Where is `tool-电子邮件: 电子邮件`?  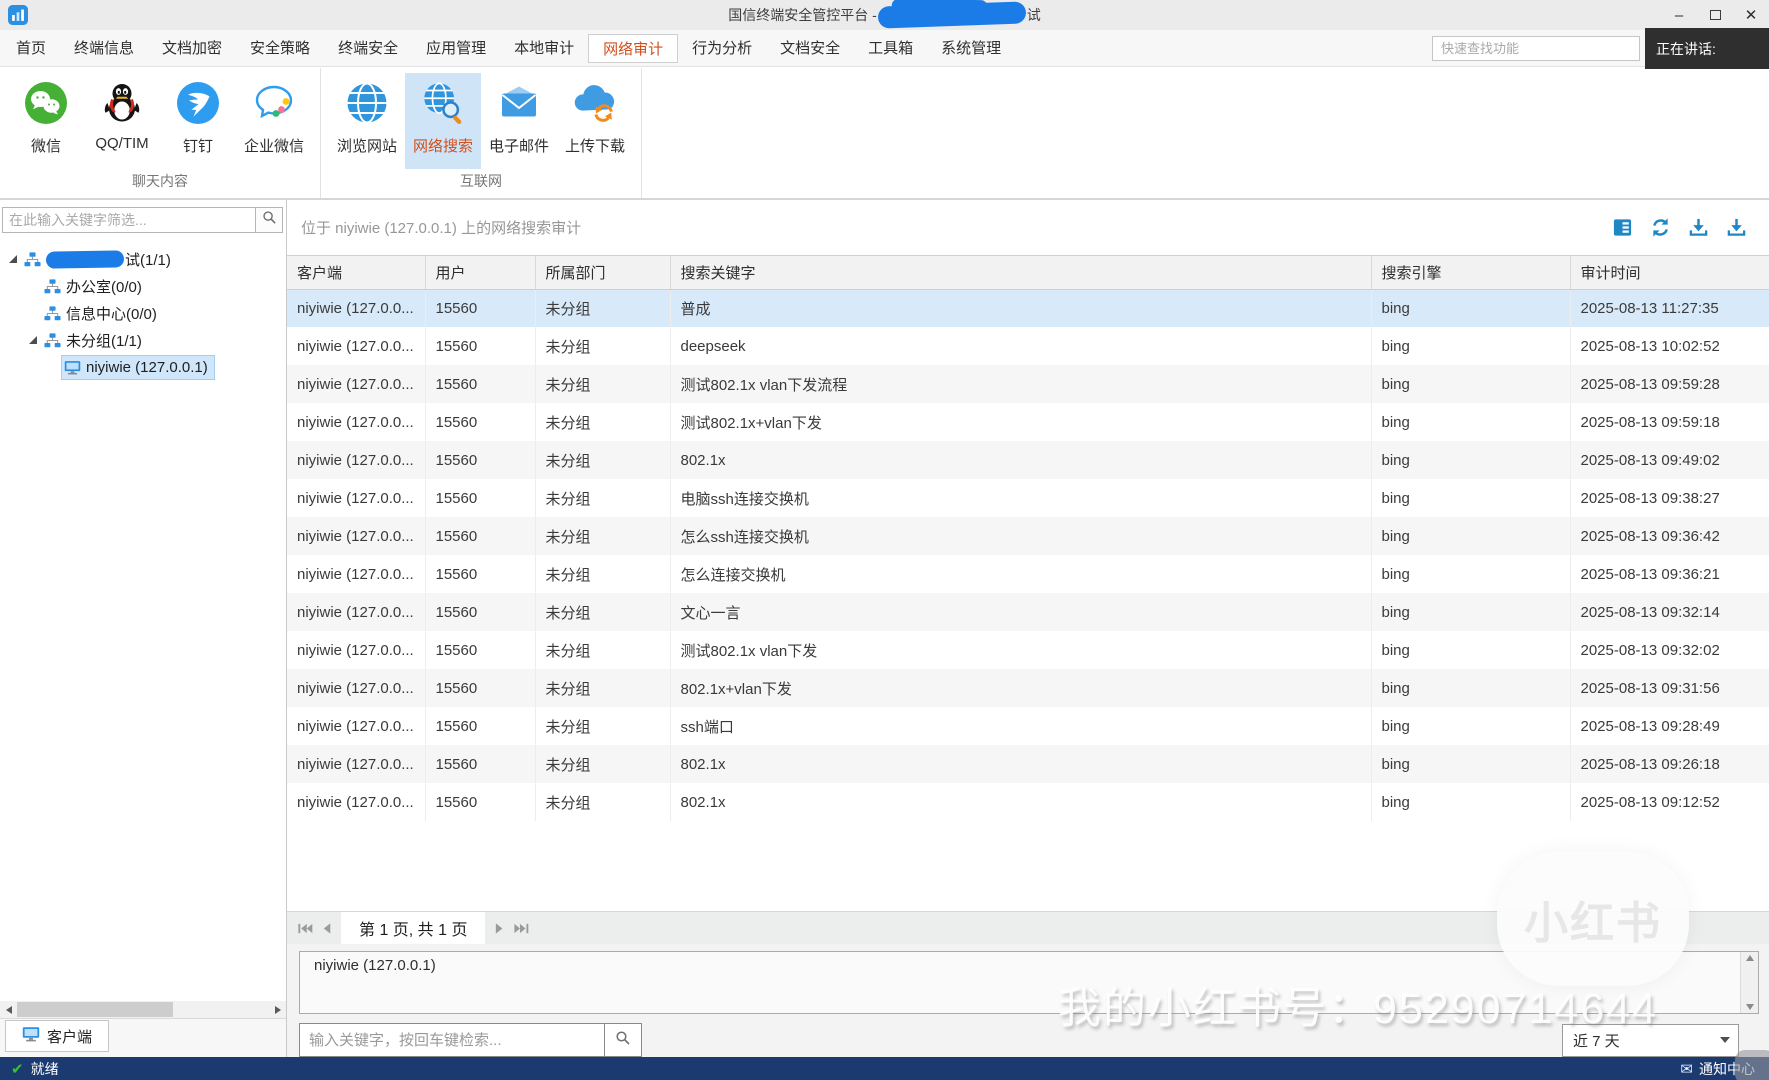 tool-电子邮件: 电子邮件 is located at coordinates (519, 121).